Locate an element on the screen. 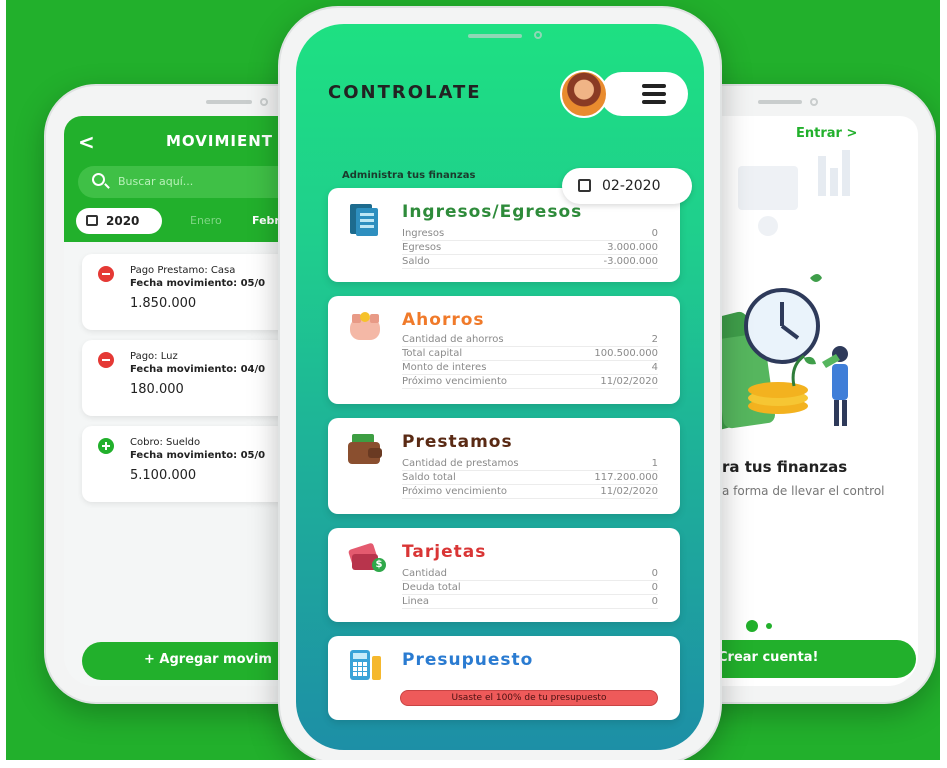  month-tab-january: Enero is located at coordinates (206, 220).